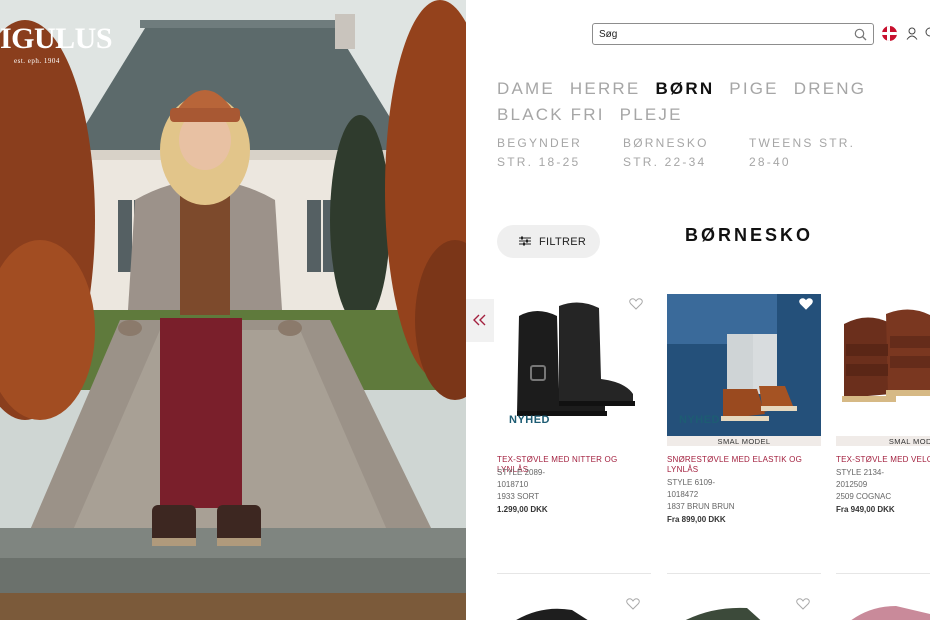  I want to click on product-image: NYHED, so click(574, 370).